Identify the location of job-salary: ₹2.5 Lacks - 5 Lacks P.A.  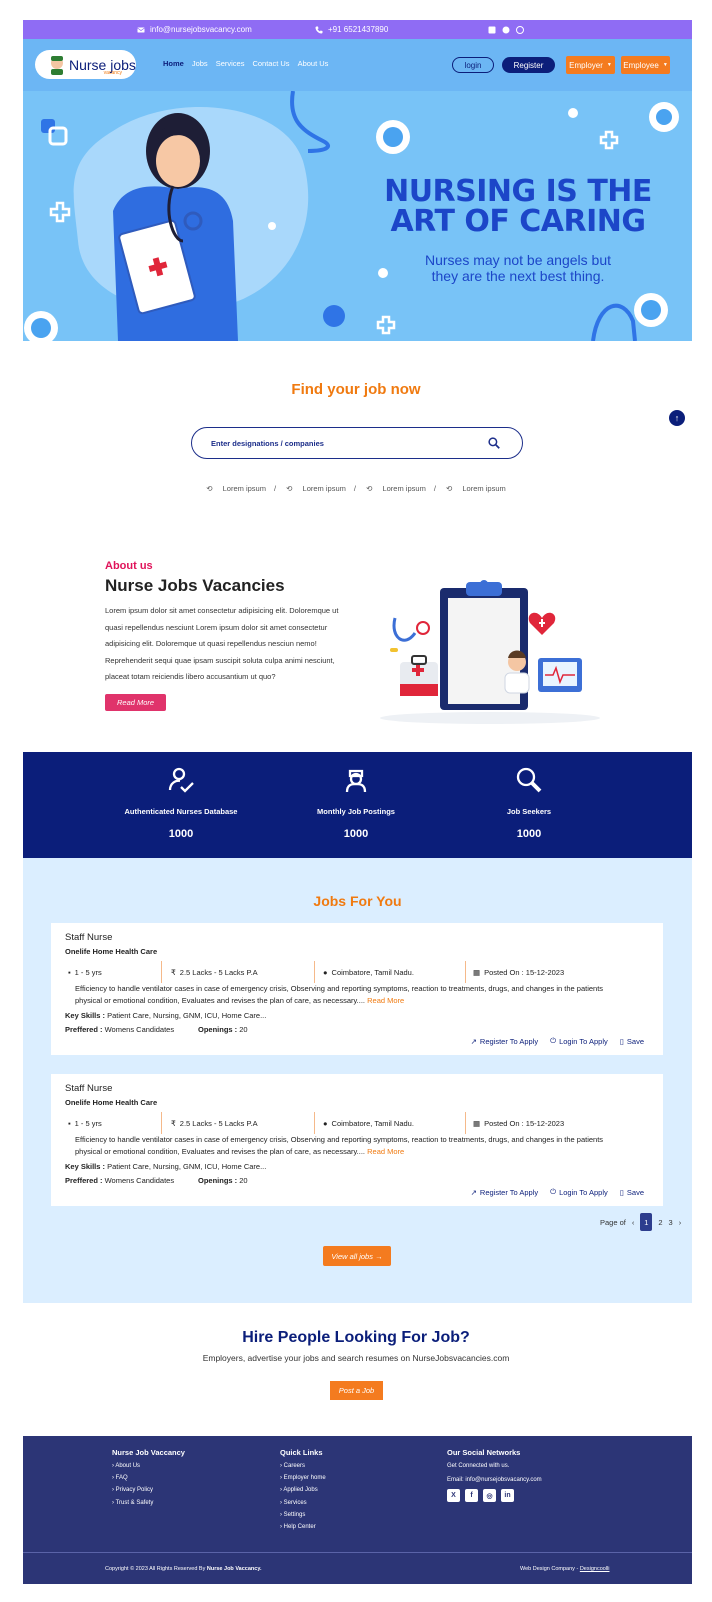
(214, 972).